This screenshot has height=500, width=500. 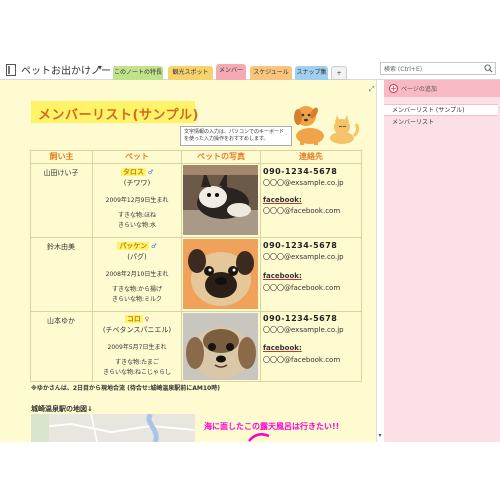 I want to click on pet-name: タロス, so click(x=133, y=172).